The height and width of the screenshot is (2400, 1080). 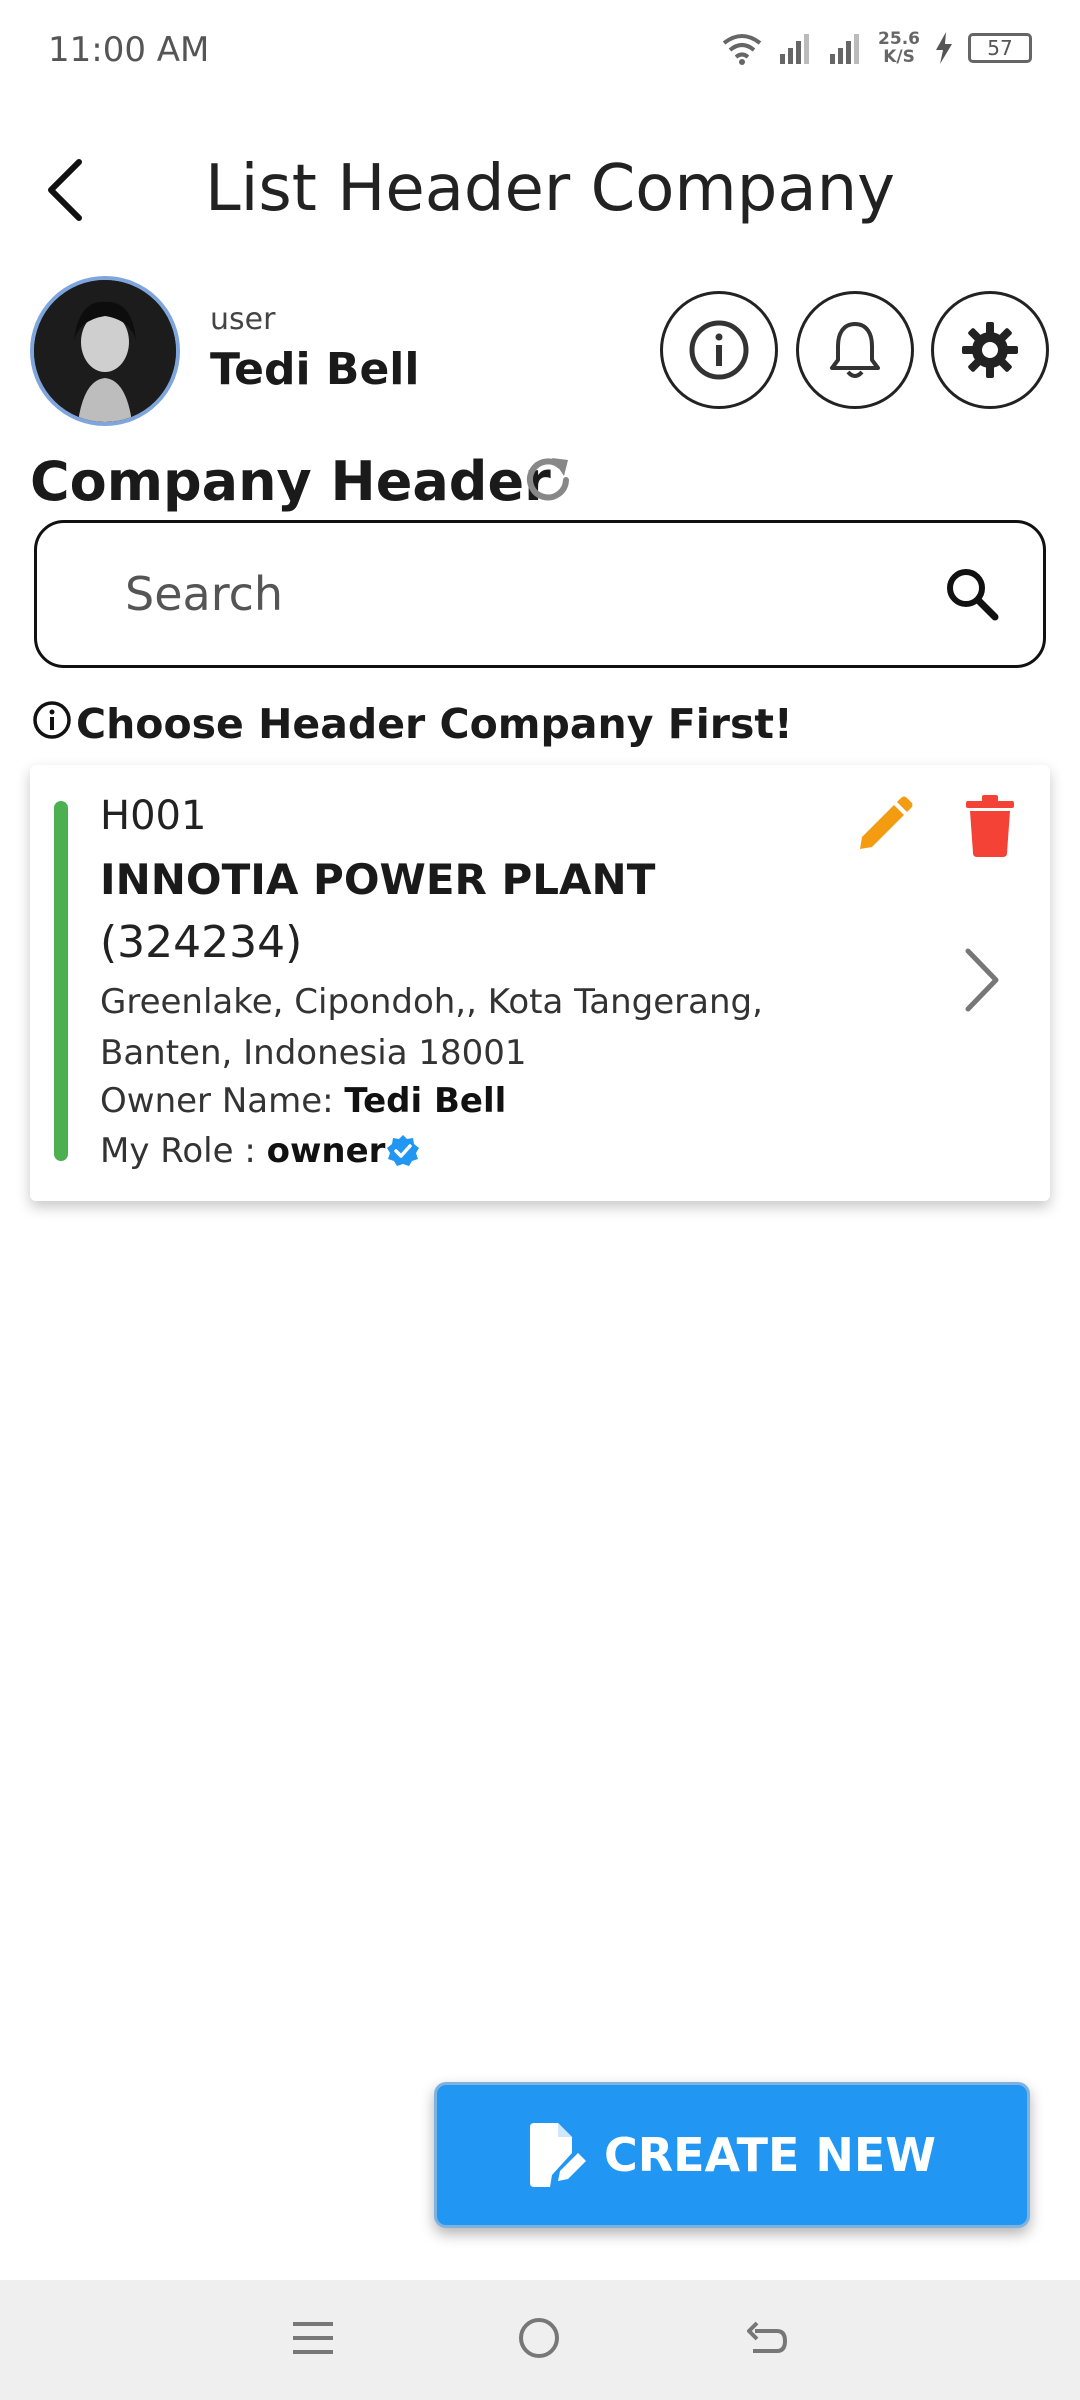 I want to click on settings-button, so click(x=990, y=350).